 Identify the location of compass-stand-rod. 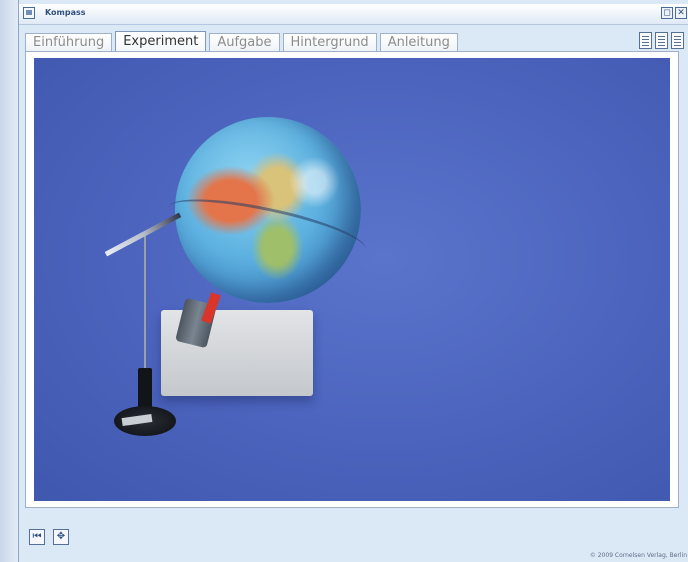
(145, 305).